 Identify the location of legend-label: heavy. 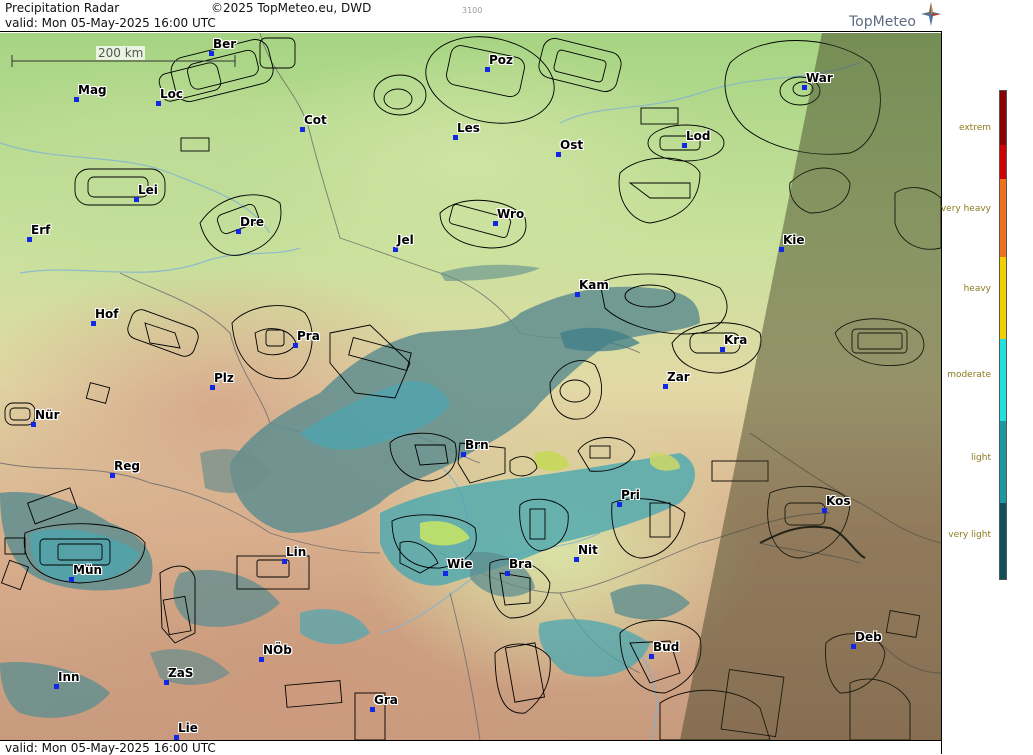
(977, 289).